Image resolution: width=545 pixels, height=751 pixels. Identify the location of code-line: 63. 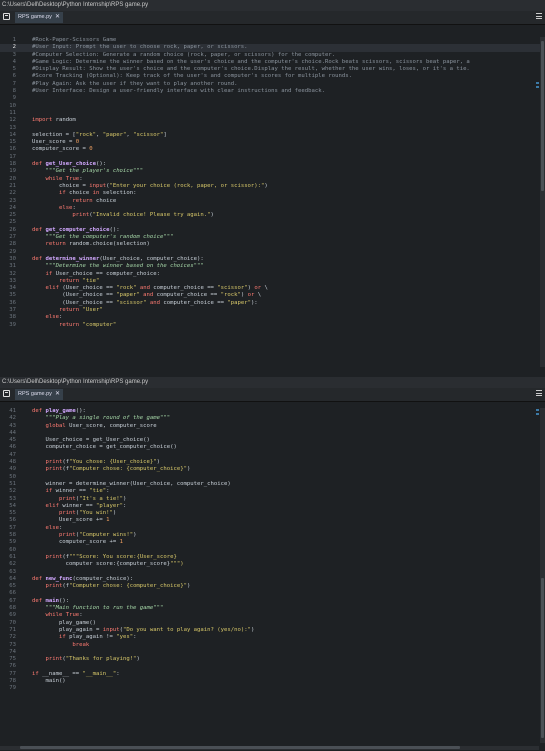
(272, 572).